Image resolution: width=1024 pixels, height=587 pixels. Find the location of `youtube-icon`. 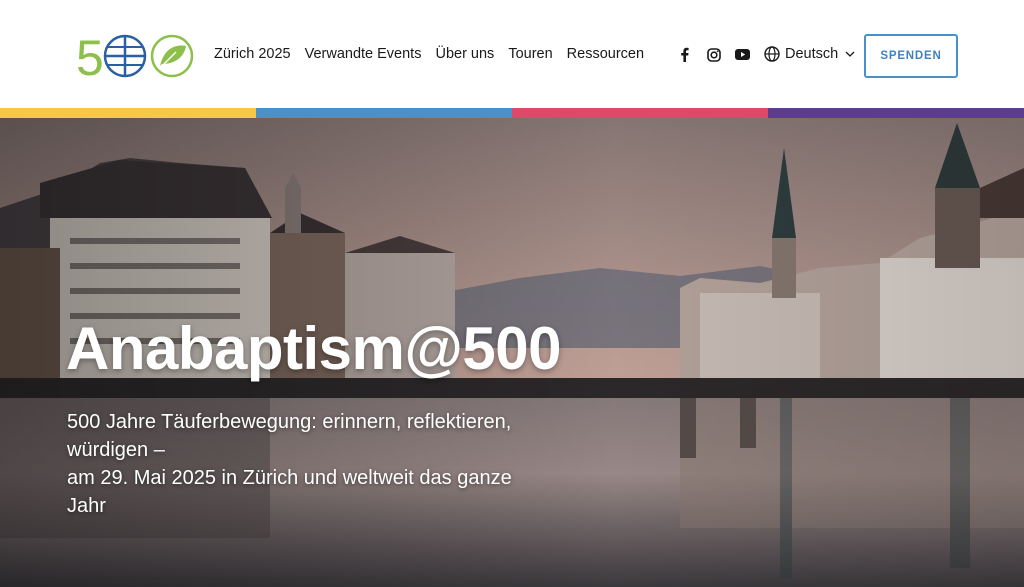

youtube-icon is located at coordinates (742, 54).